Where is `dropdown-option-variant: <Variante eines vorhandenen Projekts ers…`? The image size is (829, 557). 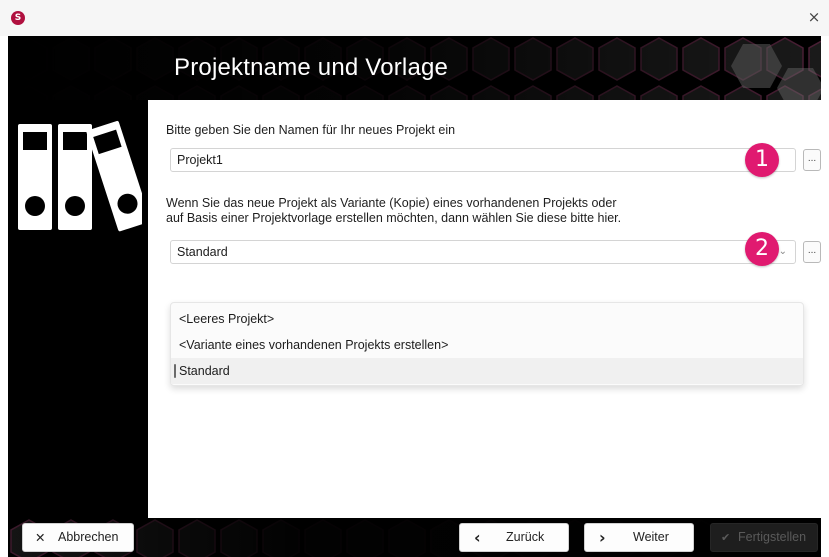 dropdown-option-variant: <Variante eines vorhandenen Projekts ers… is located at coordinates (487, 345).